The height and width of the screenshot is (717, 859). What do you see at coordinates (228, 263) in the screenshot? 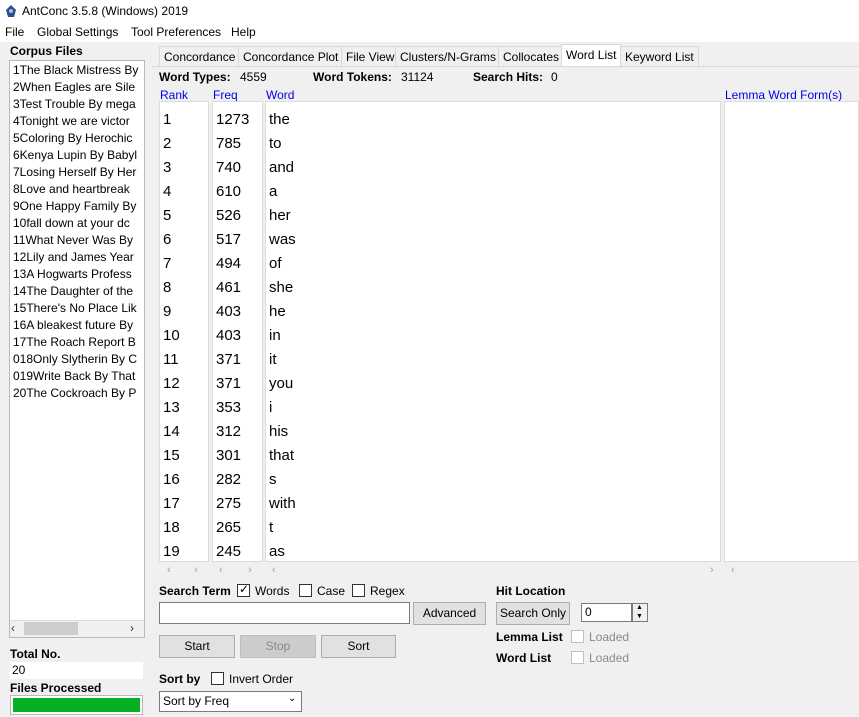
I see `freq-cell: 494` at bounding box center [228, 263].